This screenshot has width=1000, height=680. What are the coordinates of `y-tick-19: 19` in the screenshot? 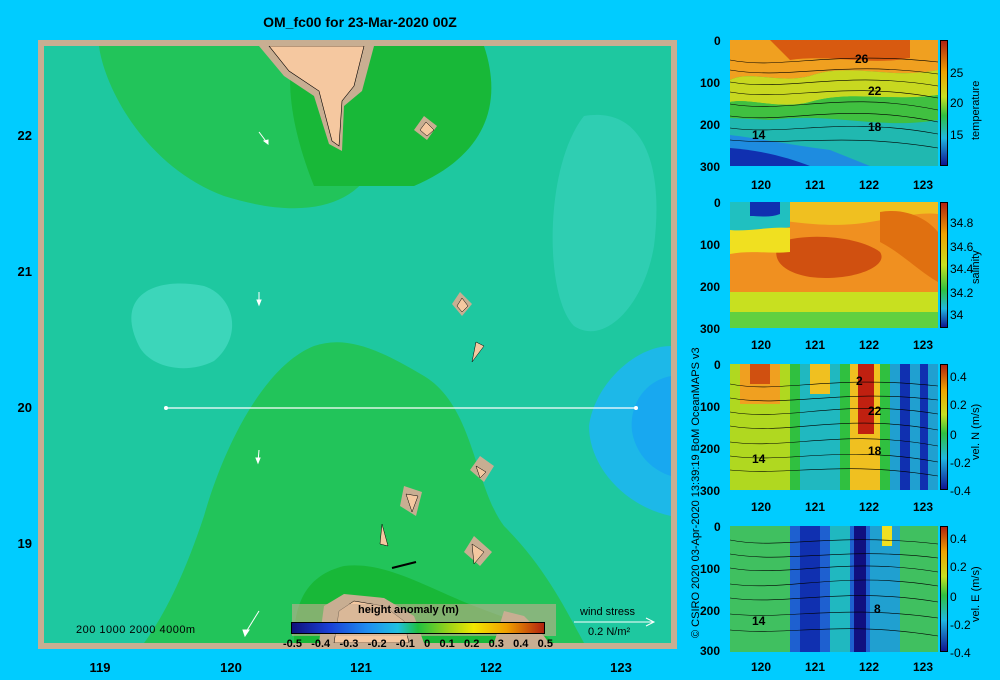 It's located at (24, 543).